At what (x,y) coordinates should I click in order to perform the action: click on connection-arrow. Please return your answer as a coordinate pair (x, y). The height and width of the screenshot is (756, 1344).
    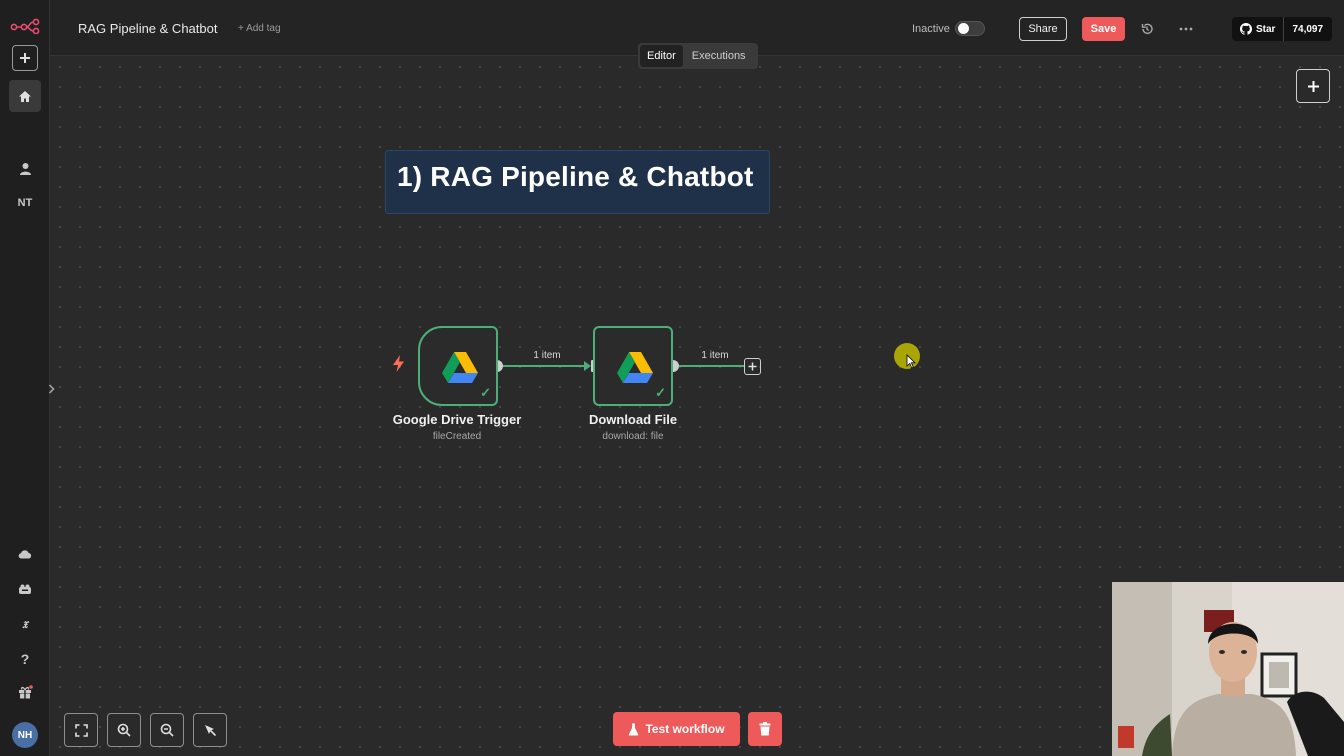
    Looking at the image, I should click on (587, 366).